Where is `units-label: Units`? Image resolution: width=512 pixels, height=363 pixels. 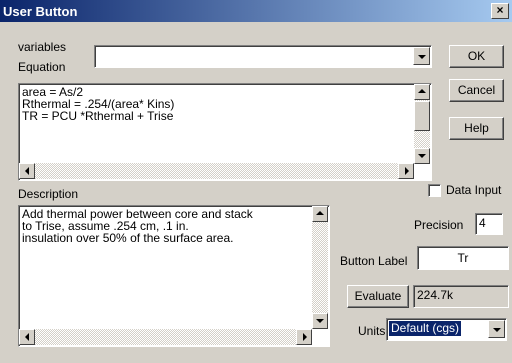
units-label: Units is located at coordinates (372, 331).